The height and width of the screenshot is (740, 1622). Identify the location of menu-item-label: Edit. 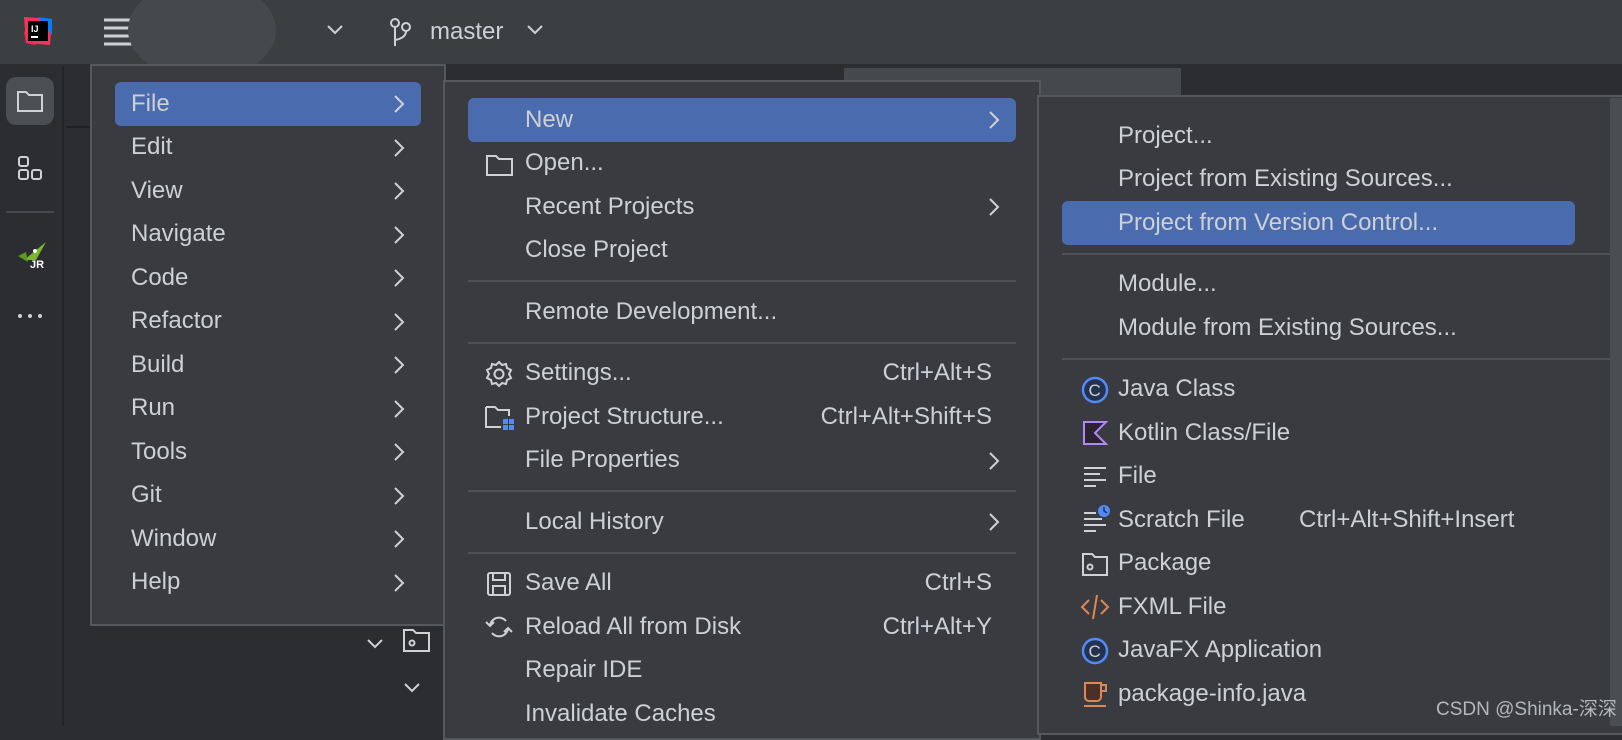
(152, 147).